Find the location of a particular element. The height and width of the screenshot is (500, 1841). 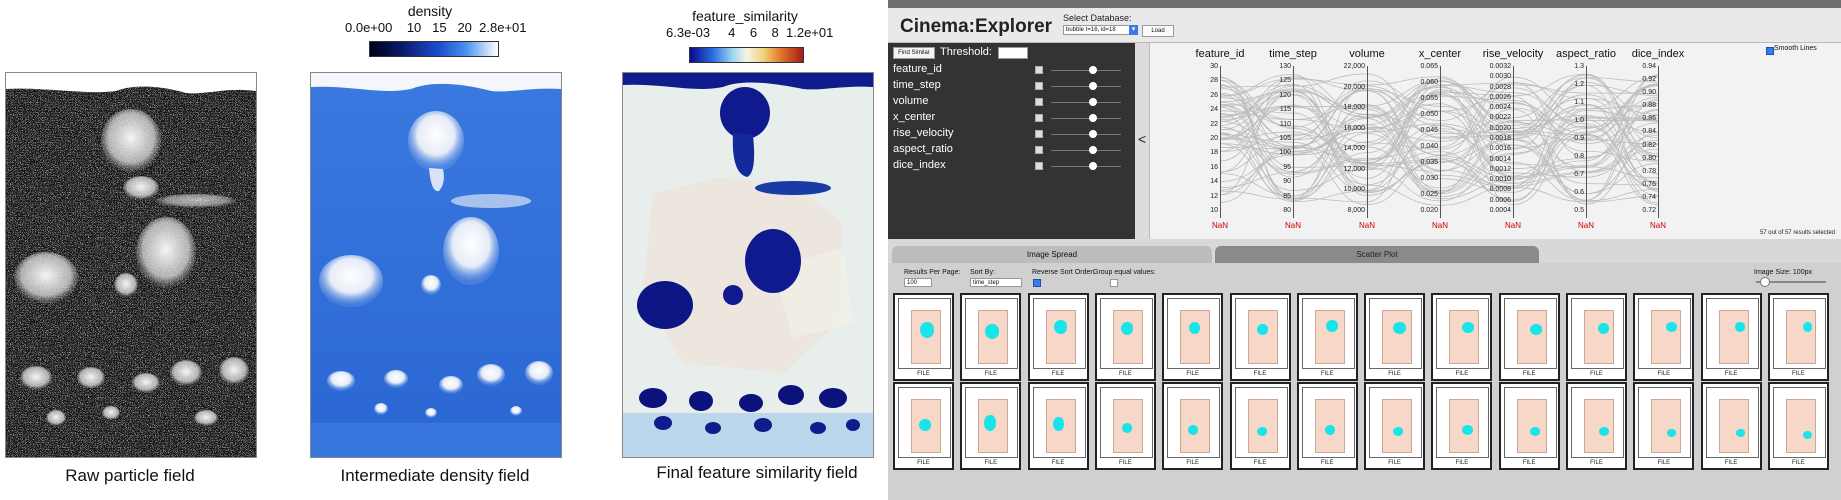

database-select: bubble t=16, id=18 is located at coordinates (1100, 30).